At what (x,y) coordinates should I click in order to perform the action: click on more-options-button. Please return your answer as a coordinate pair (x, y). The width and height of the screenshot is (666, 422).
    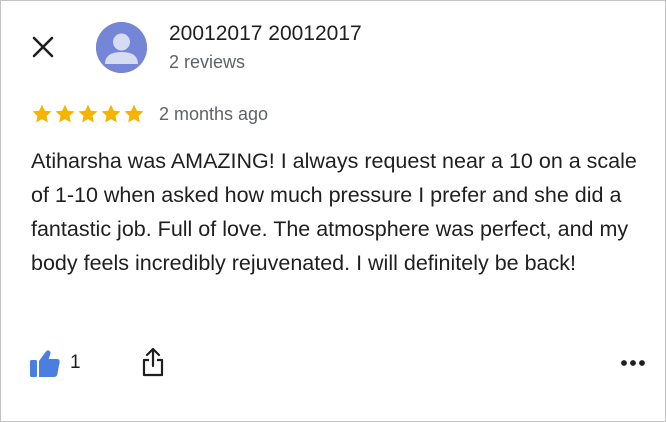
    Looking at the image, I should click on (633, 363).